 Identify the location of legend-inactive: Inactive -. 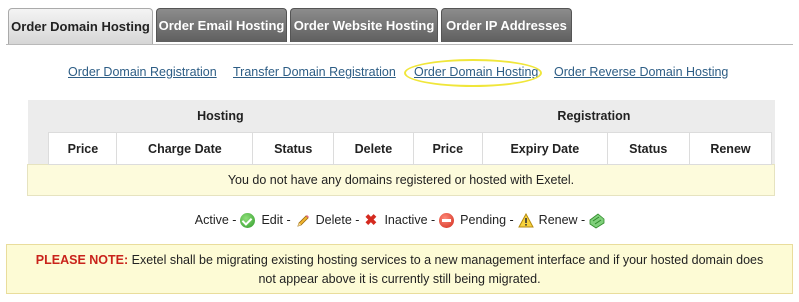
(419, 220).